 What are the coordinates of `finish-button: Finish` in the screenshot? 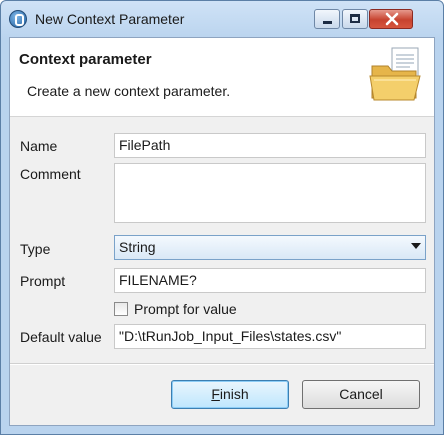 It's located at (230, 394).